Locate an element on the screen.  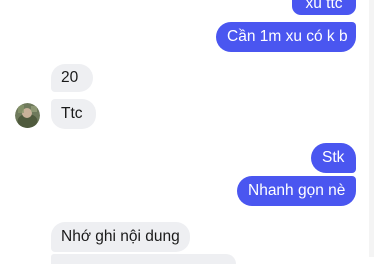
message-text: Stk is located at coordinates (333, 157).